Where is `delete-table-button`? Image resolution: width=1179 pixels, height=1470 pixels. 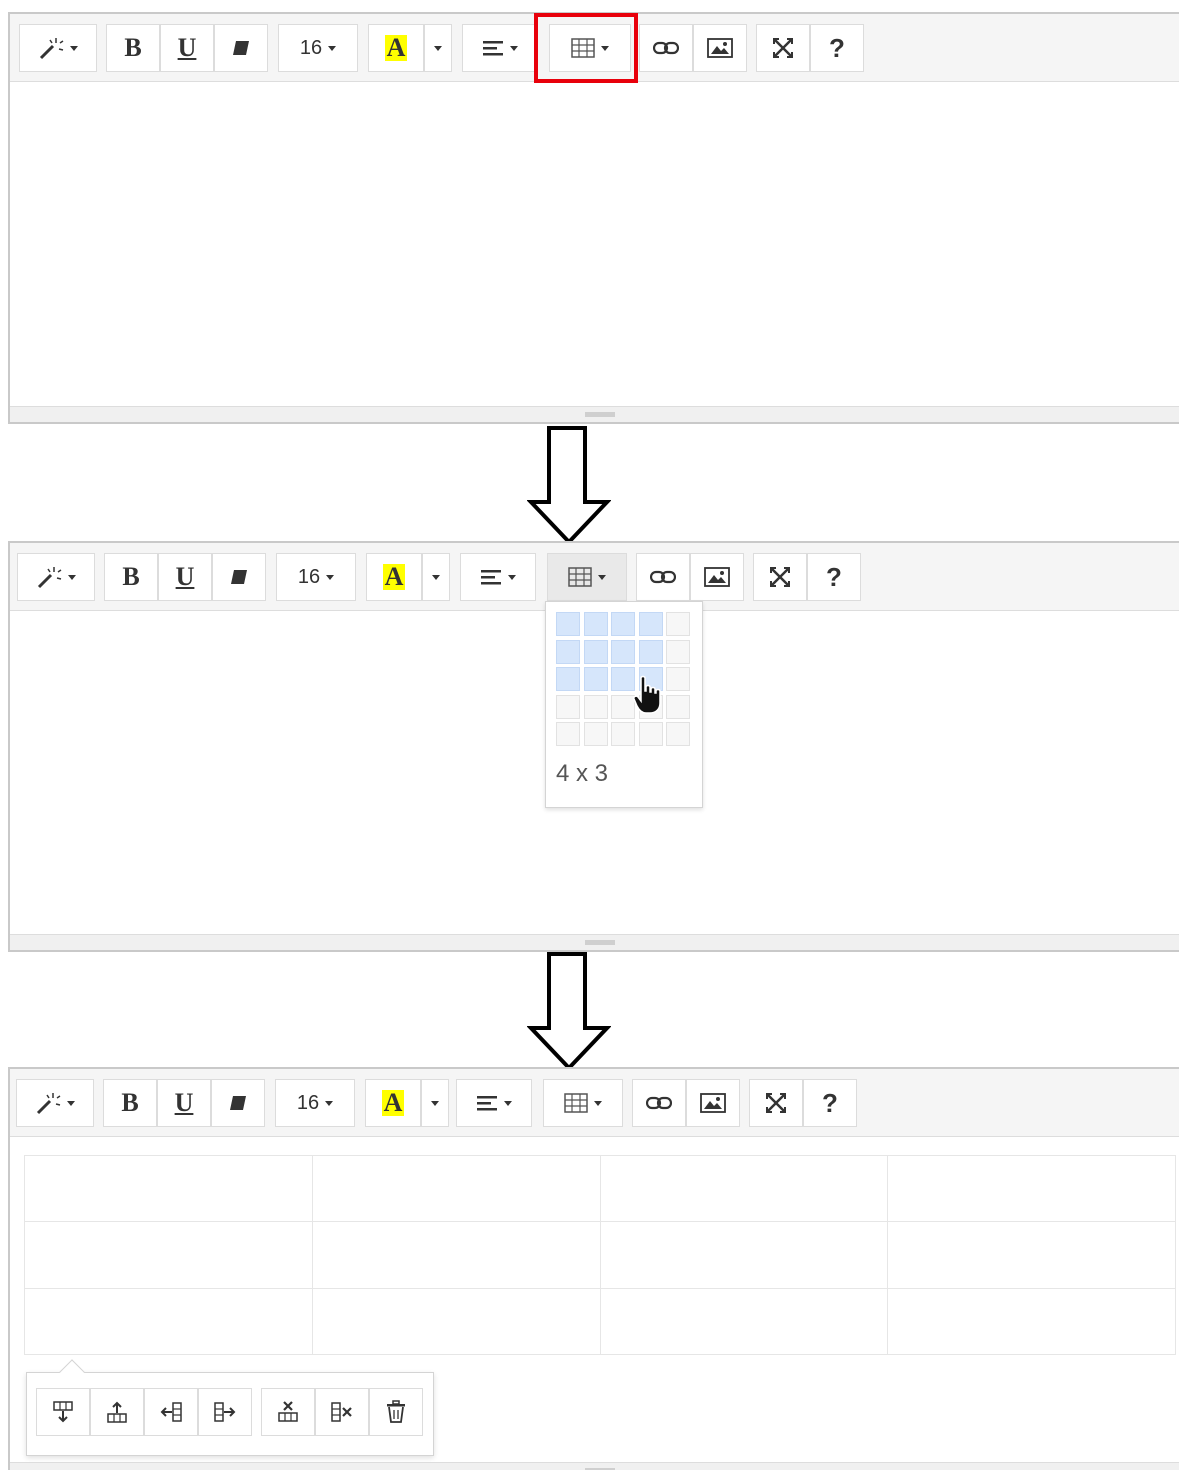 delete-table-button is located at coordinates (396, 1412).